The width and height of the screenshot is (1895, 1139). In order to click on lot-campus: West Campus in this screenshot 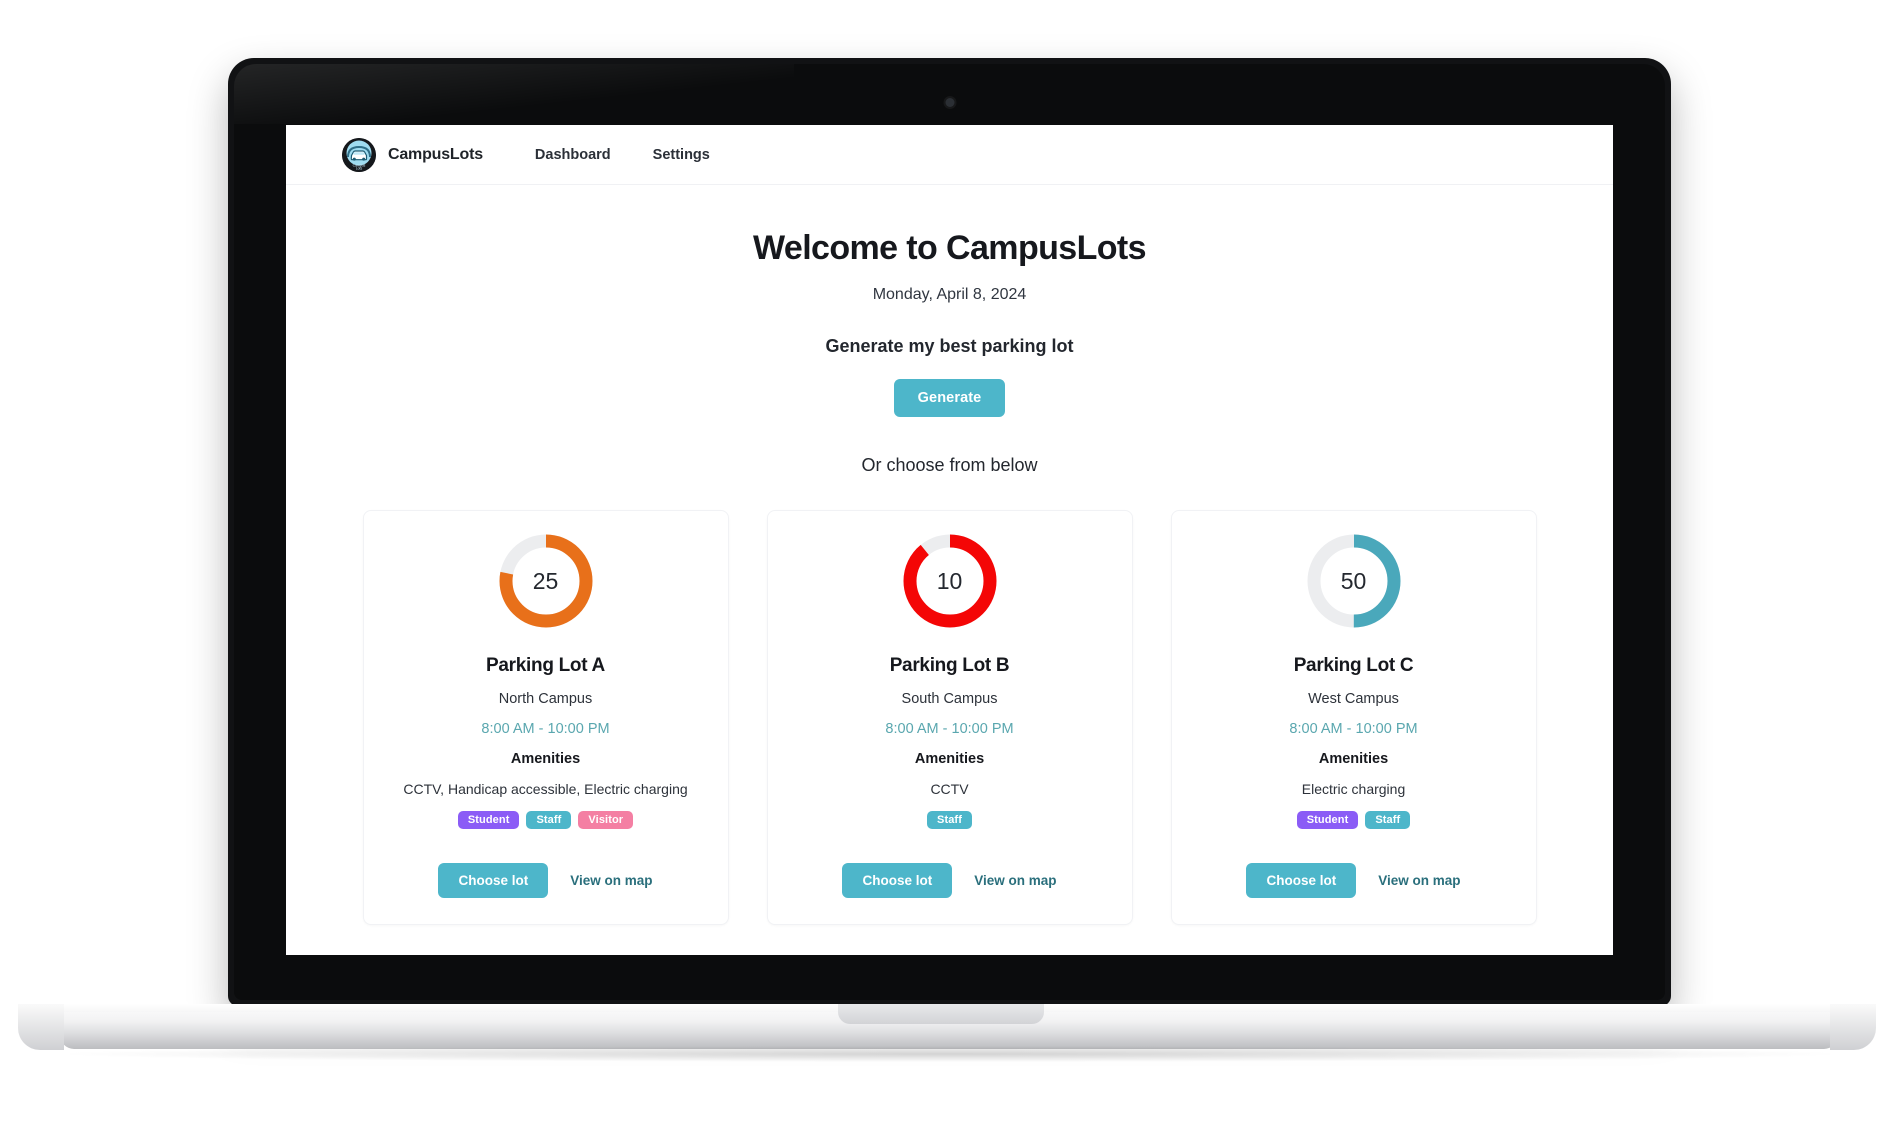, I will do `click(1353, 699)`.